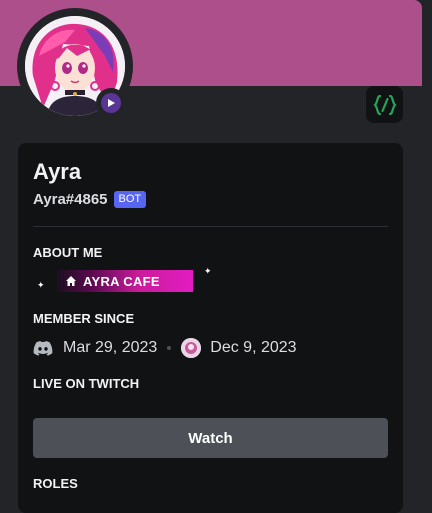 This screenshot has width=432, height=513. What do you see at coordinates (210, 226) in the screenshot?
I see `divider` at bounding box center [210, 226].